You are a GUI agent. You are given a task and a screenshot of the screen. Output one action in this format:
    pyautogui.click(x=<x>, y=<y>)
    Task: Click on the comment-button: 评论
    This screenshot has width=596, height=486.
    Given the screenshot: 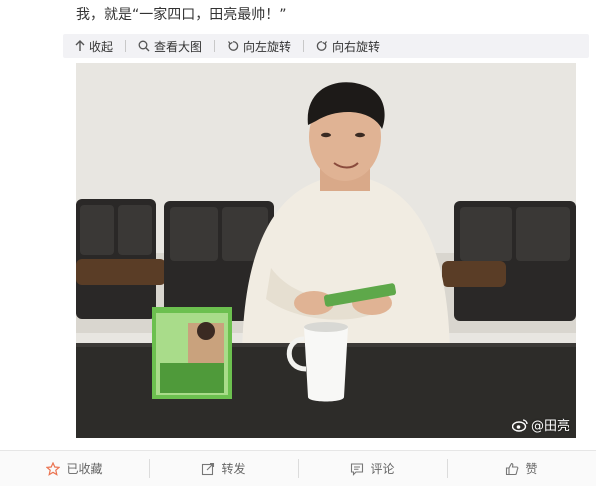 What is the action you would take?
    pyautogui.click(x=372, y=468)
    